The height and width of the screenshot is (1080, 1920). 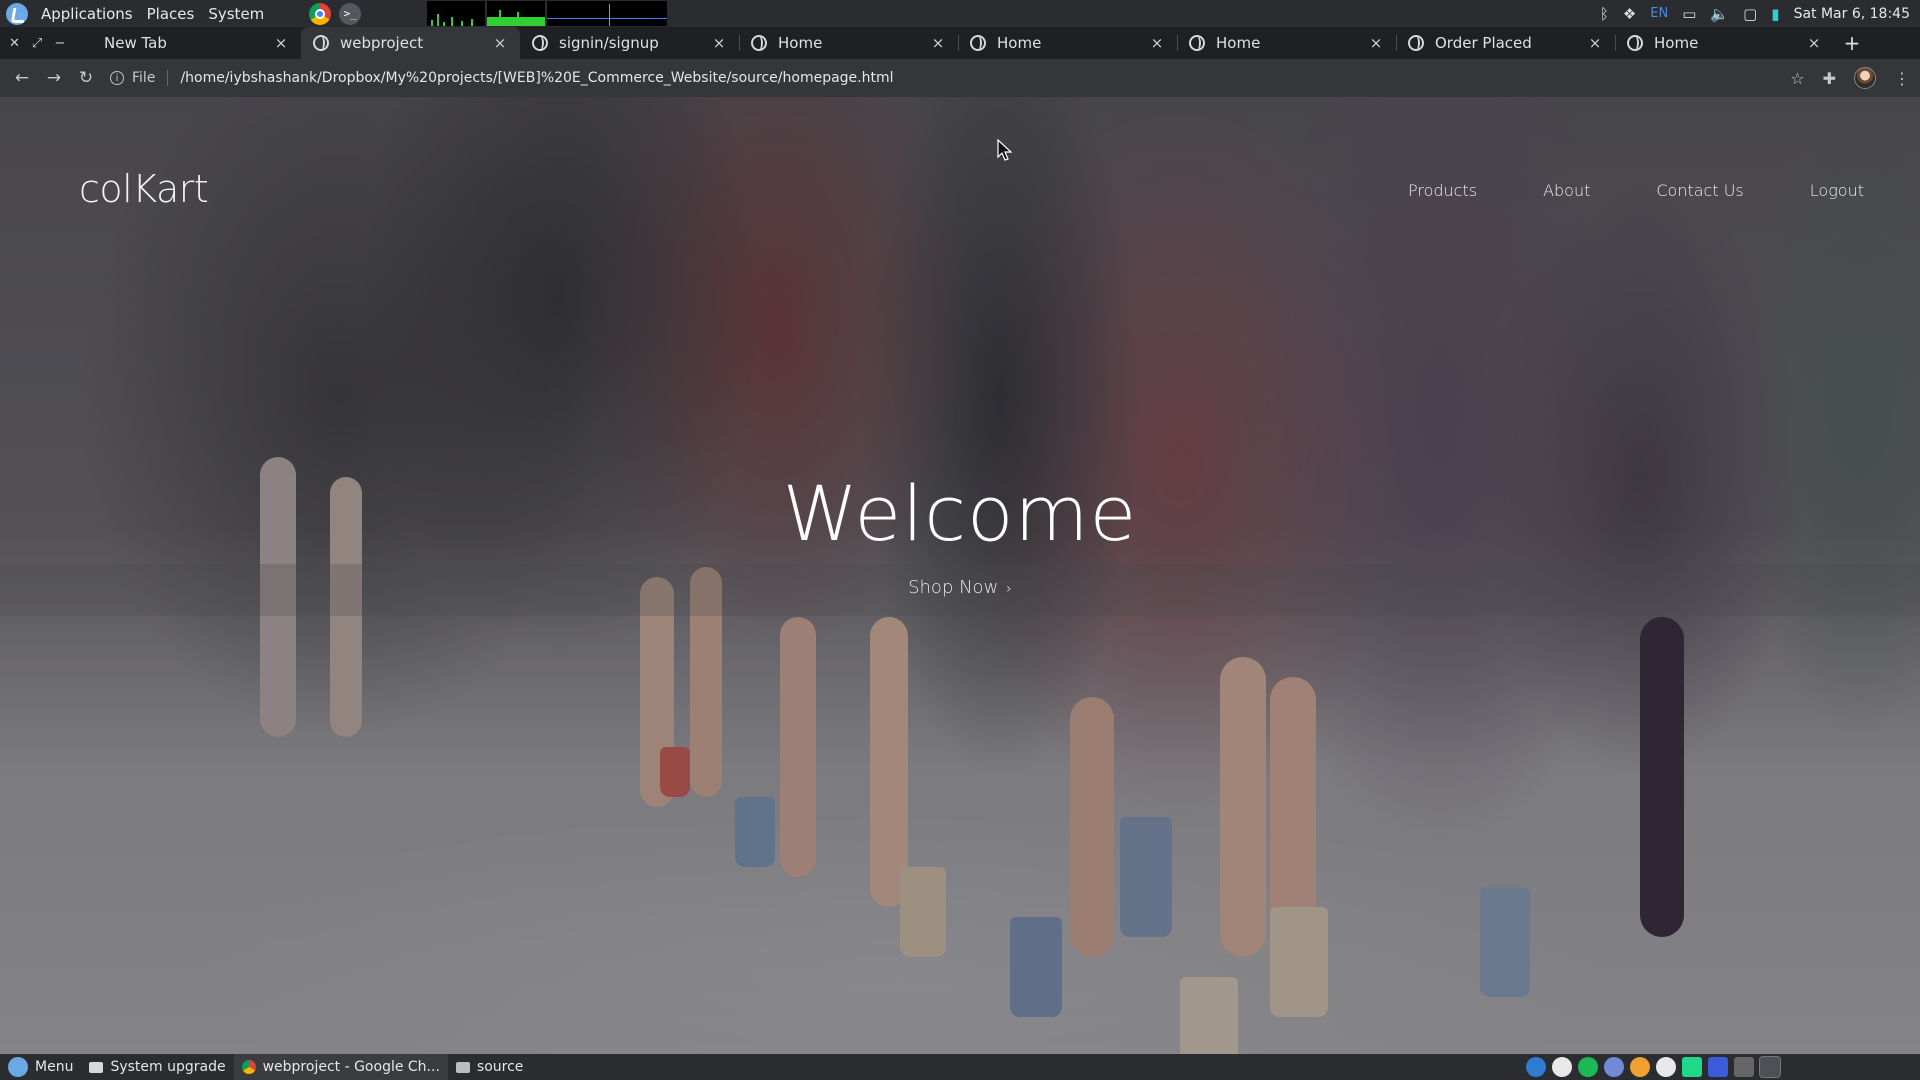 What do you see at coordinates (1775, 14) in the screenshot?
I see `battery-icon: ▮` at bounding box center [1775, 14].